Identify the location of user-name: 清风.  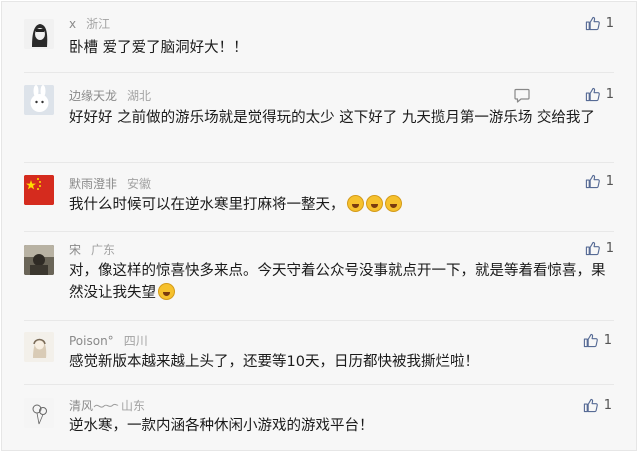
(81, 406).